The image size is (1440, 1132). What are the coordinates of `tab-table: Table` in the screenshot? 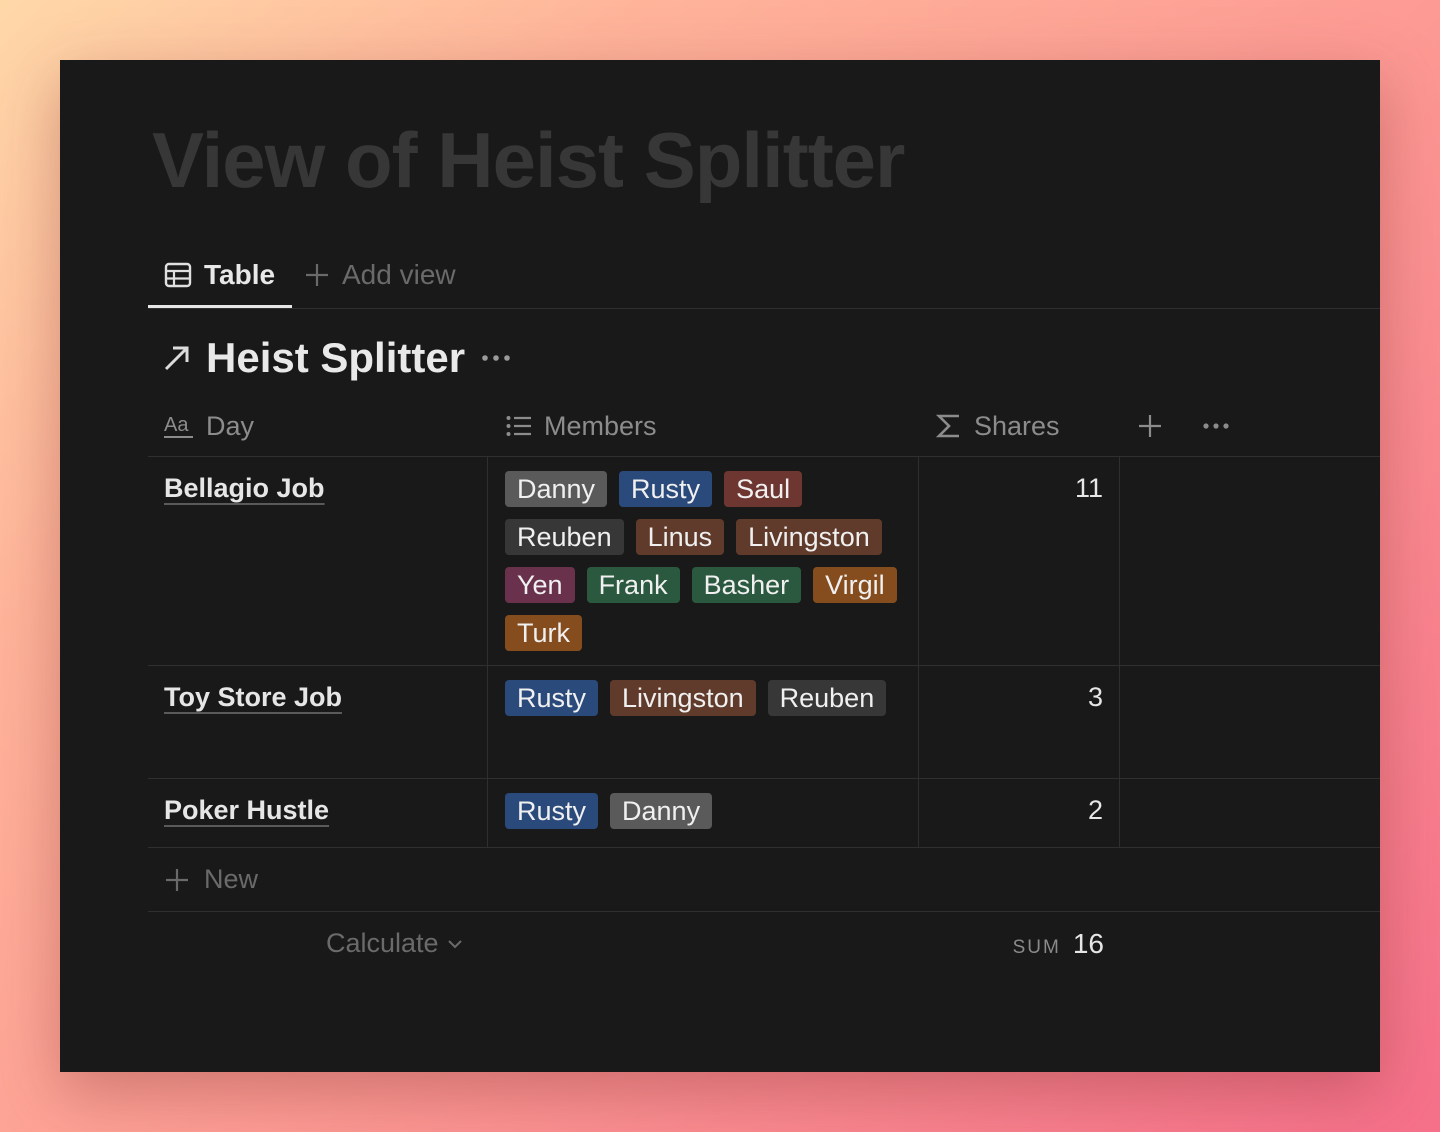 It's located at (220, 276).